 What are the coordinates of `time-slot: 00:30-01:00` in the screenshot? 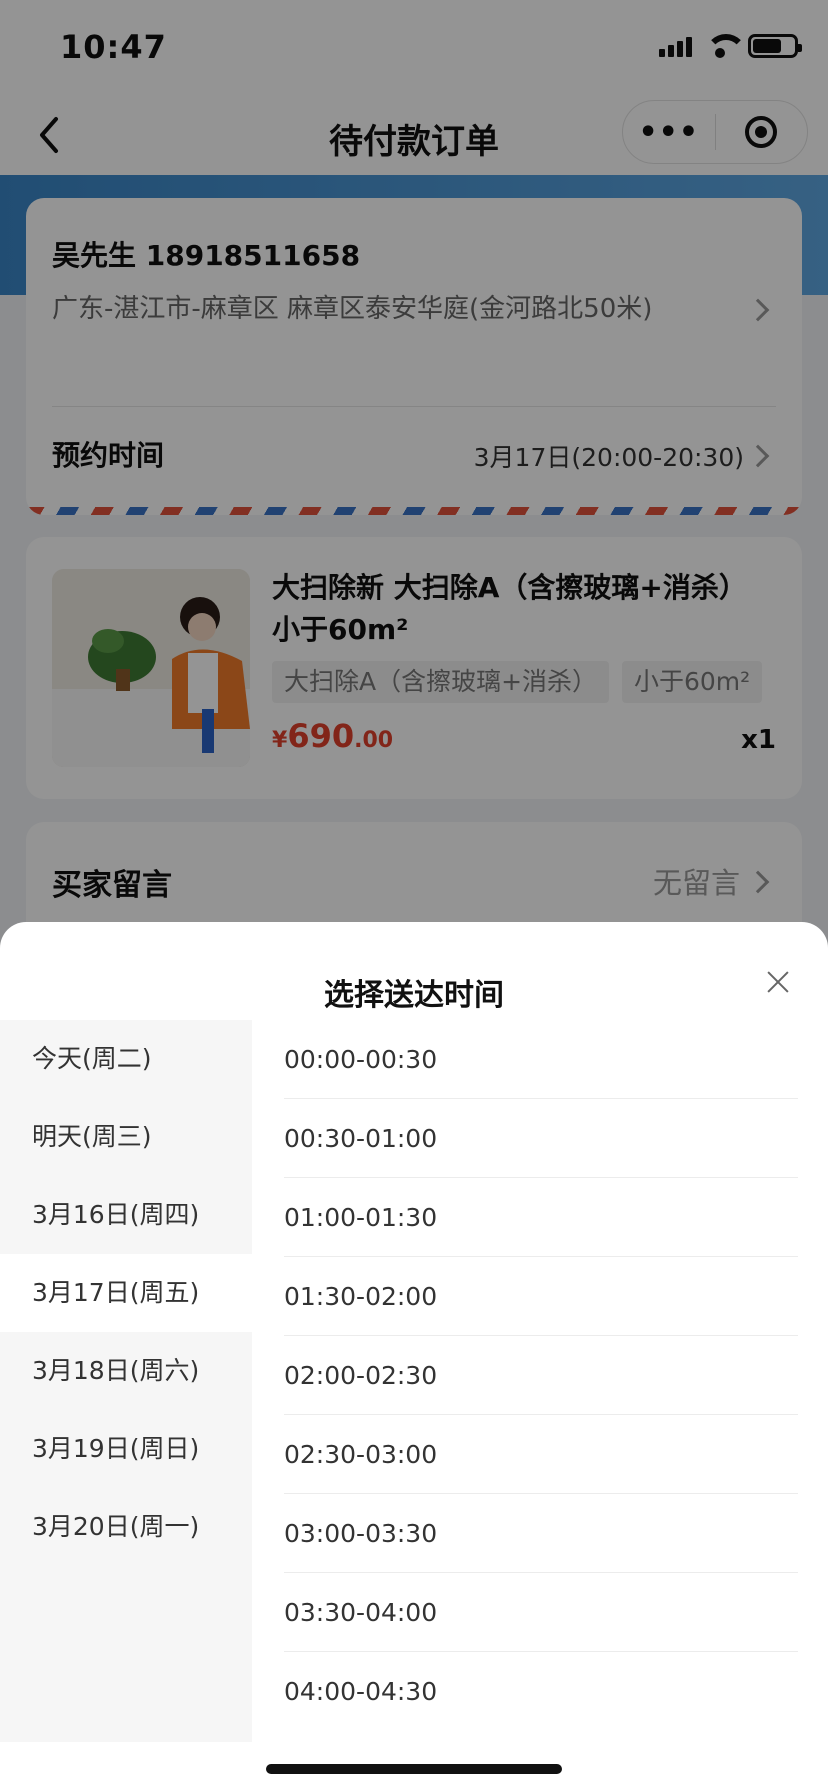 It's located at (541, 1138).